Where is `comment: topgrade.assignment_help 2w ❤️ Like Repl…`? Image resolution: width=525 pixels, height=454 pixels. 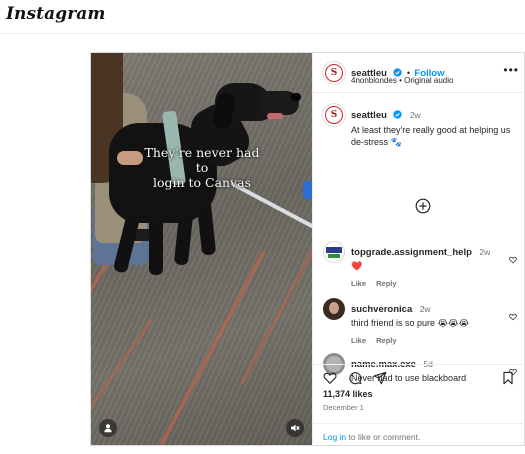 comment: topgrade.assignment_help 2w ❤️ Like Repl… is located at coordinates (426, 265).